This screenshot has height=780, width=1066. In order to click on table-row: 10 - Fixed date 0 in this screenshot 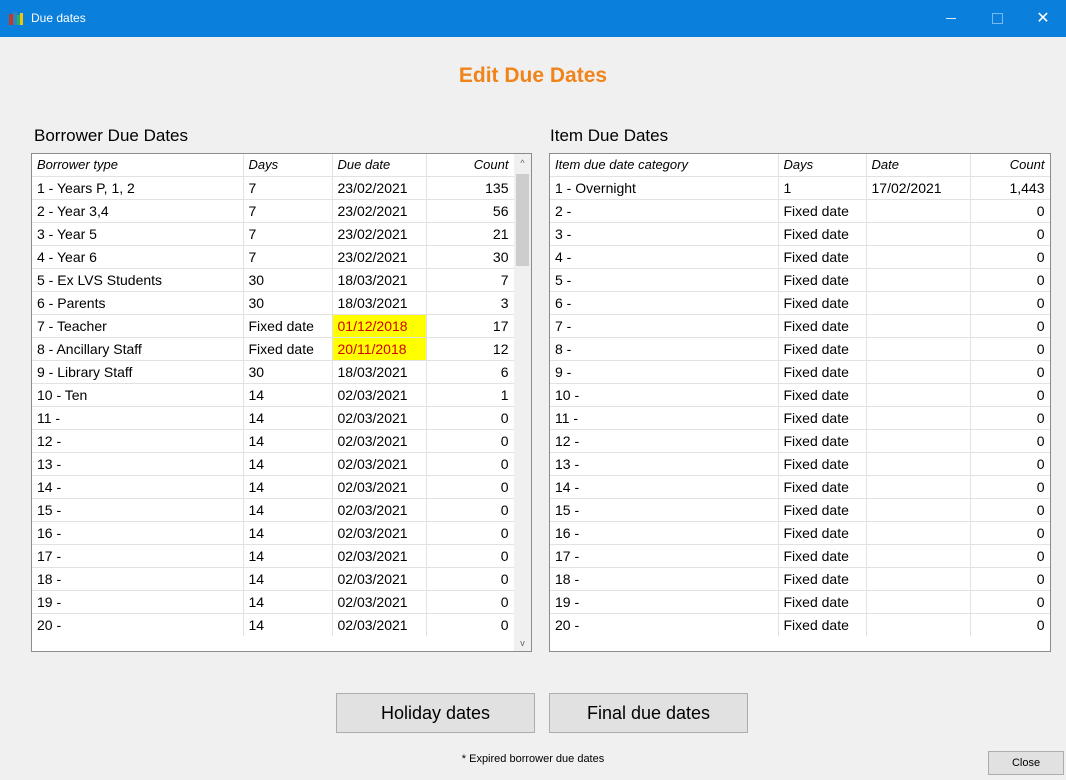, I will do `click(800, 395)`.